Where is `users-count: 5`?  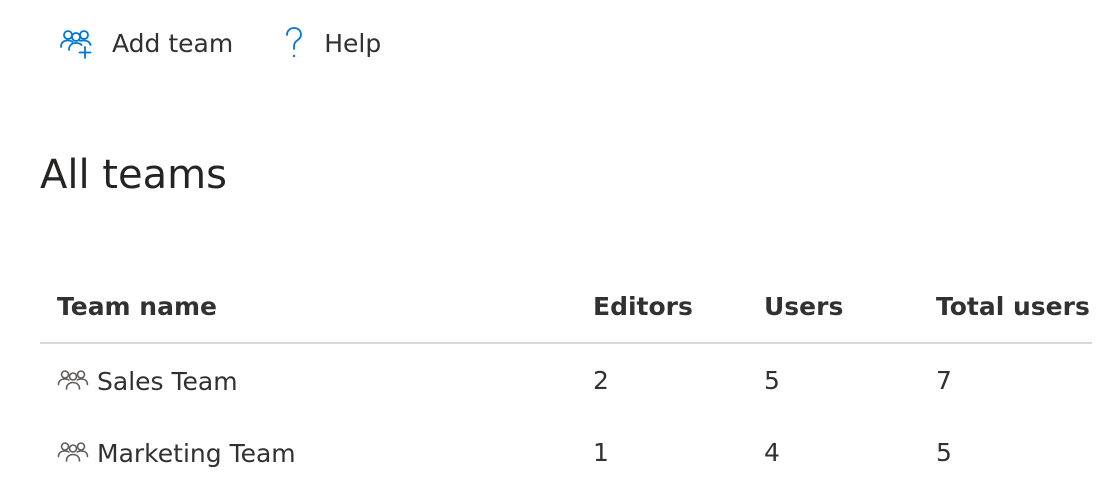 users-count: 5 is located at coordinates (772, 380).